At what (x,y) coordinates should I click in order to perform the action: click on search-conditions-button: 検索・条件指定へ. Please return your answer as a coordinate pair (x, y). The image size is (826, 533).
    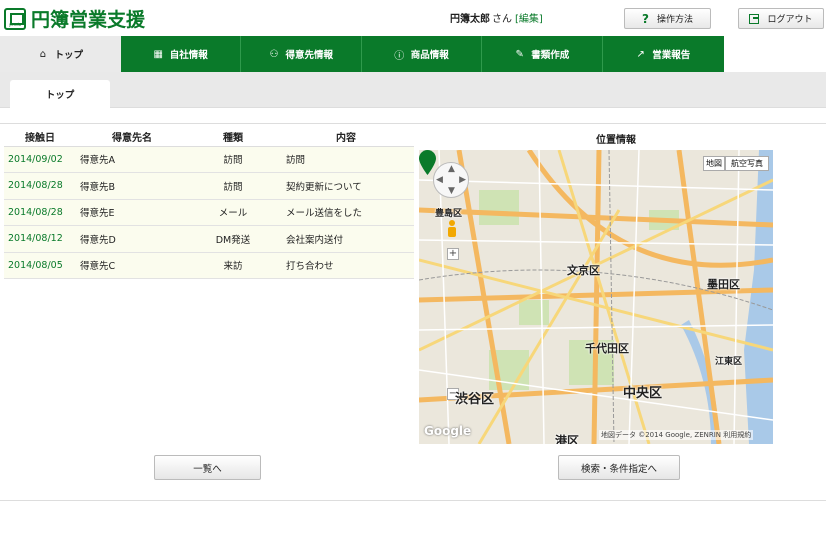
    Looking at the image, I should click on (619, 467).